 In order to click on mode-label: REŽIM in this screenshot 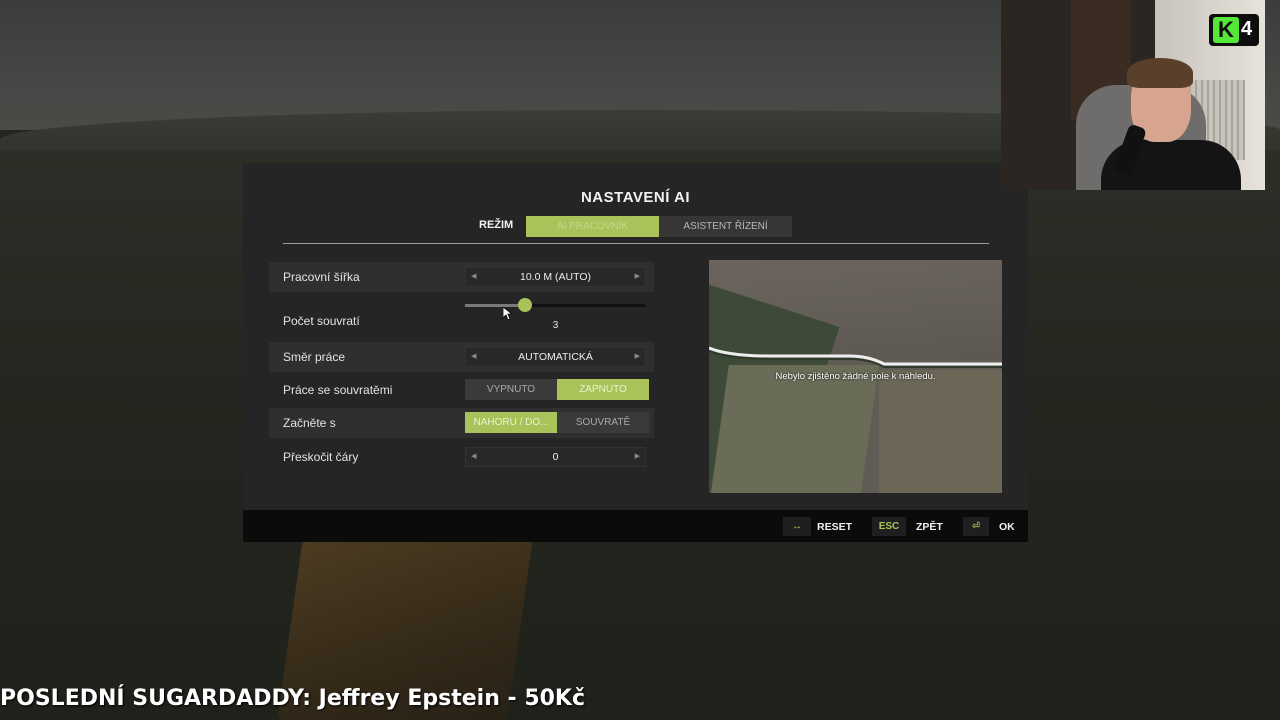, I will do `click(496, 225)`.